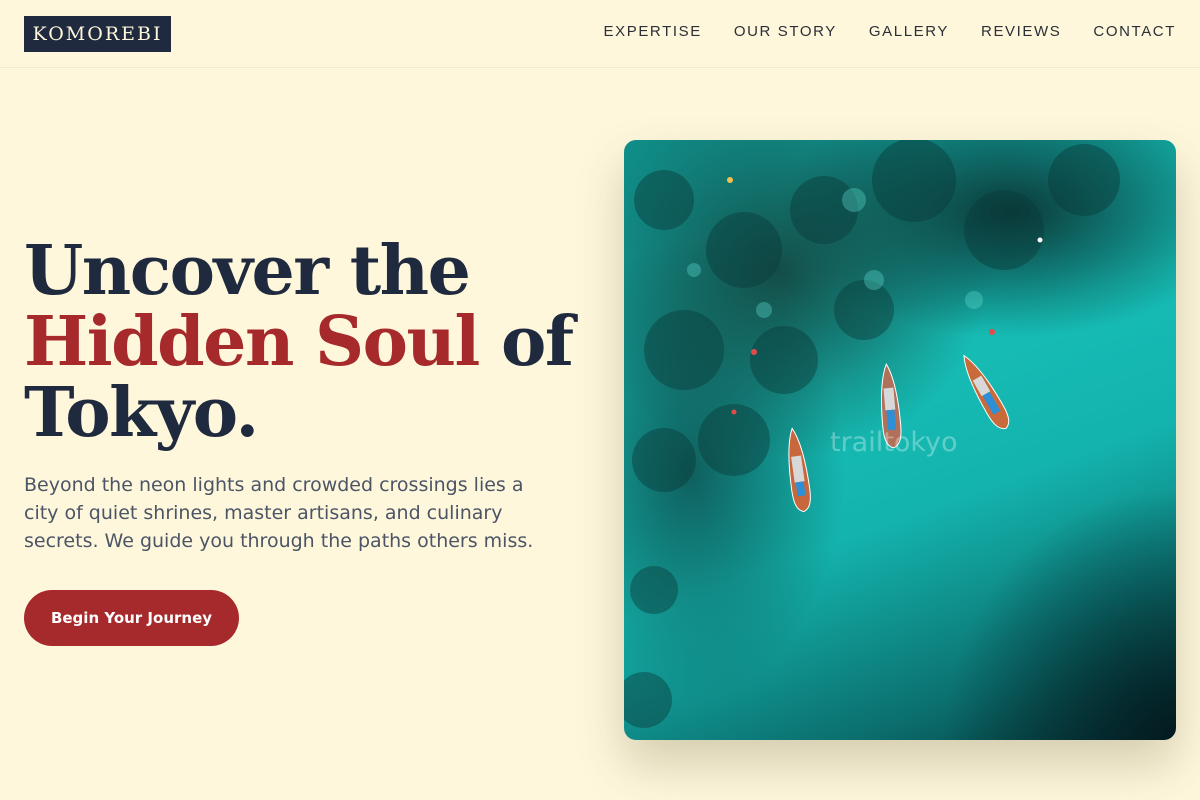 The image size is (1200, 800). I want to click on begin-journey-button: Begin Your Journey, so click(131, 618).